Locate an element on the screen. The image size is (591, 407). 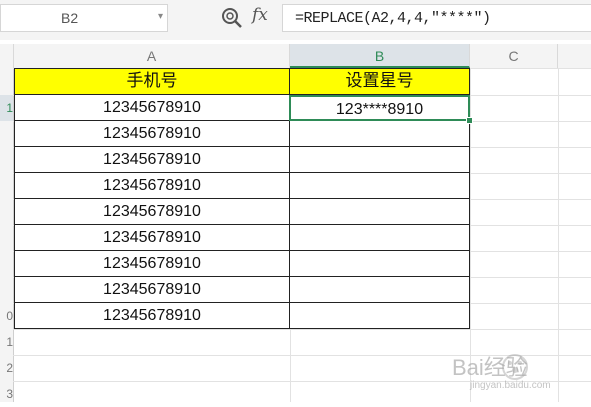
fx-icon: fx is located at coordinates (260, 15).